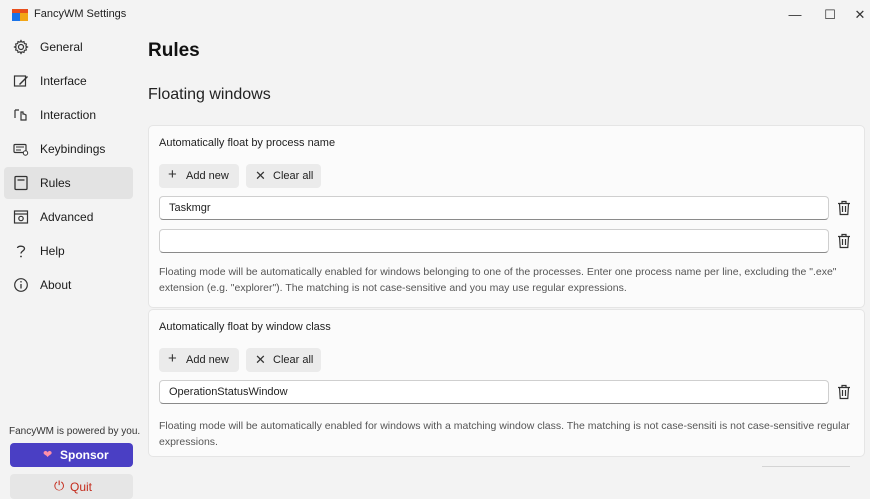 The height and width of the screenshot is (499, 870). I want to click on info-icon, so click(21, 285).